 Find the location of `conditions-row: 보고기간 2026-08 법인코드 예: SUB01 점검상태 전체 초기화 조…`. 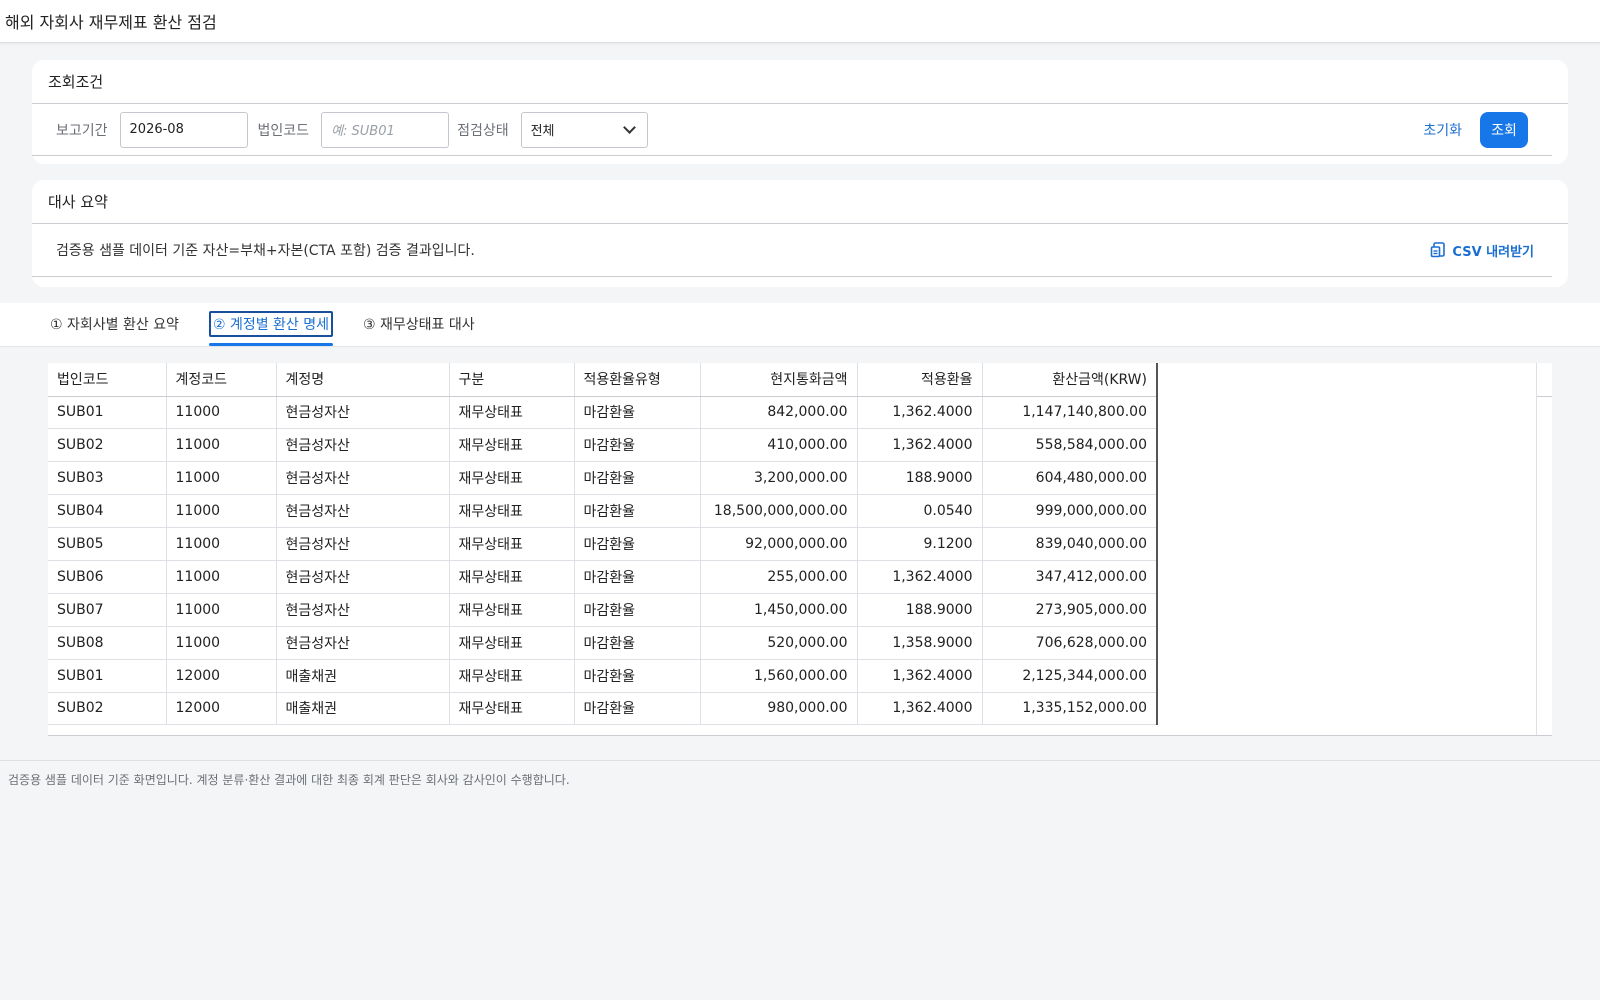

conditions-row: 보고기간 2026-08 법인코드 예: SUB01 점검상태 전체 초기화 조… is located at coordinates (792, 130).